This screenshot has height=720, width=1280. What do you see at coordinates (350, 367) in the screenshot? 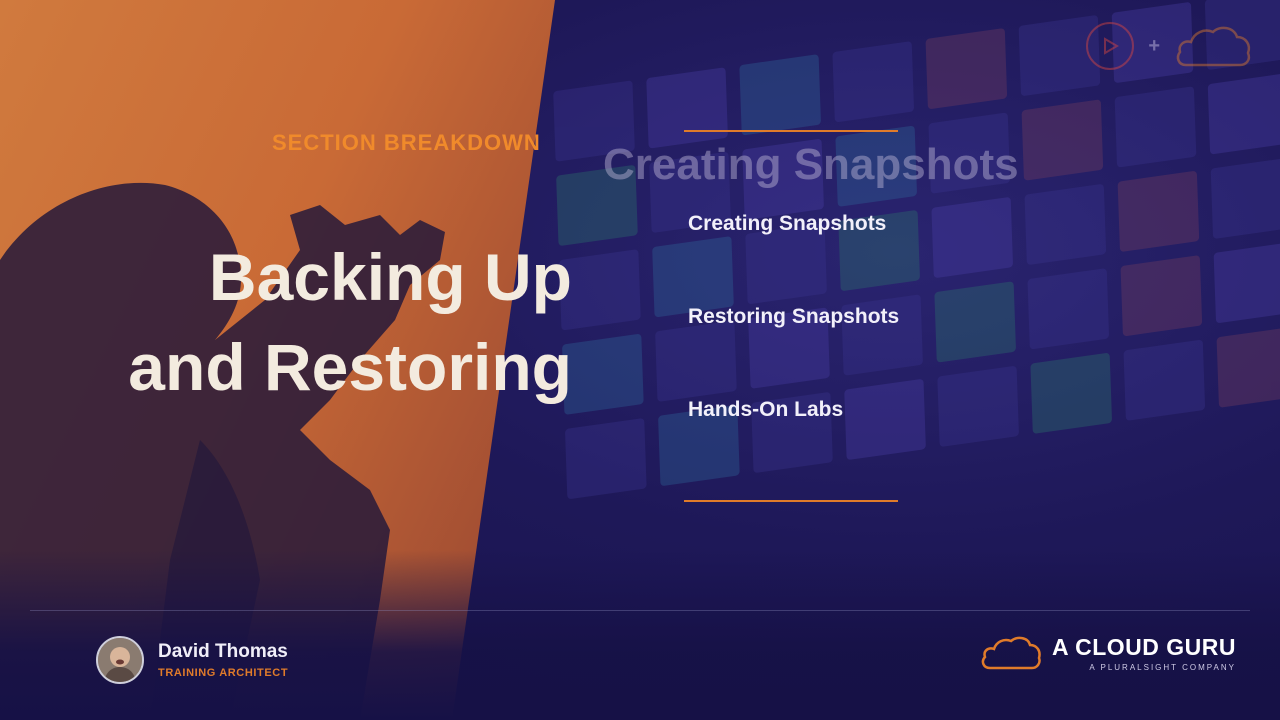
I see `slide-title-line-2: and Restoring` at bounding box center [350, 367].